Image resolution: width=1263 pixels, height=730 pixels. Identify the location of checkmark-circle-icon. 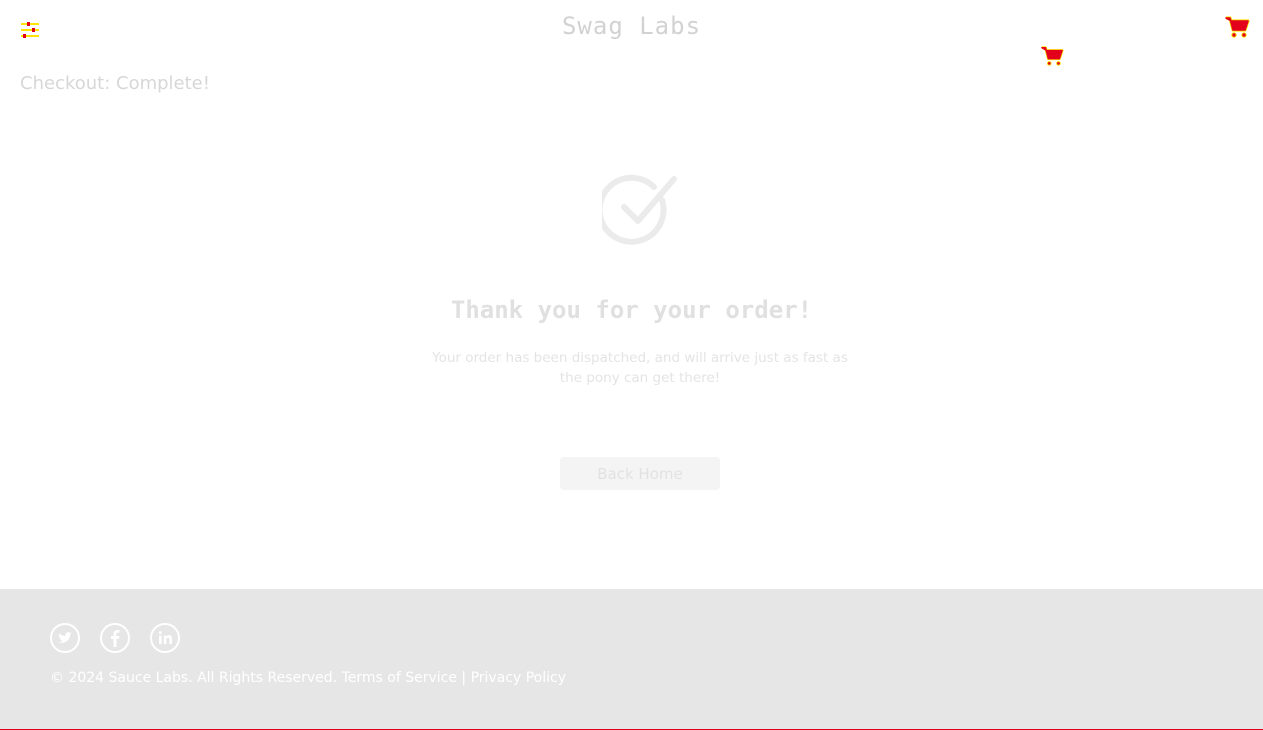
(637, 211).